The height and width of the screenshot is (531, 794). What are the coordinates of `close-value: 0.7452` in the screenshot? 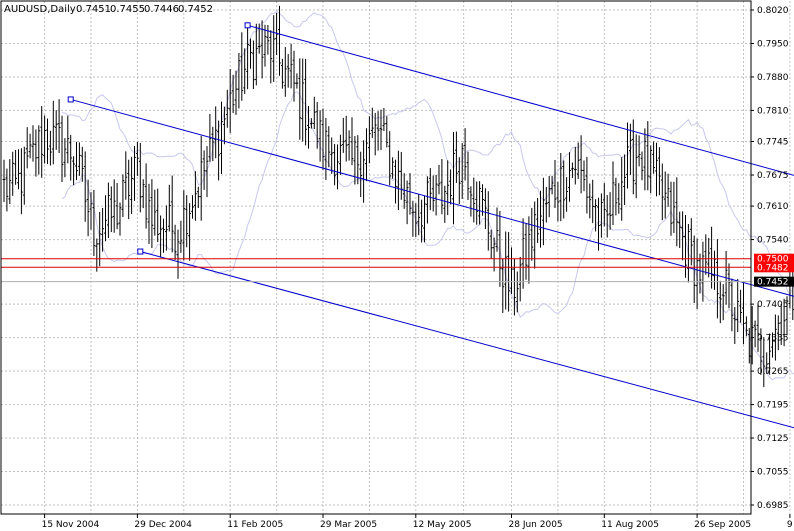 It's located at (195, 9).